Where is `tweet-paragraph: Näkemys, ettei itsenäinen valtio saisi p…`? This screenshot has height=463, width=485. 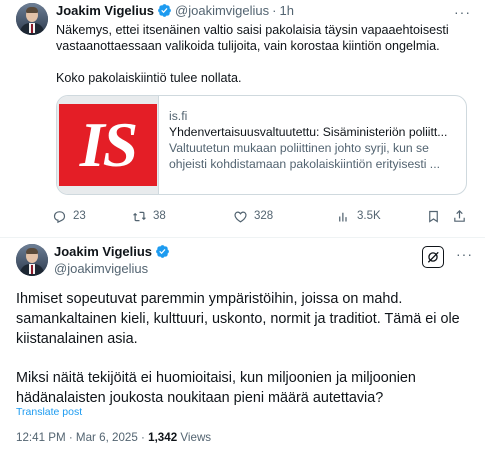 tweet-paragraph: Näkemys, ettei itsenäinen valtio saisi p… is located at coordinates (252, 38).